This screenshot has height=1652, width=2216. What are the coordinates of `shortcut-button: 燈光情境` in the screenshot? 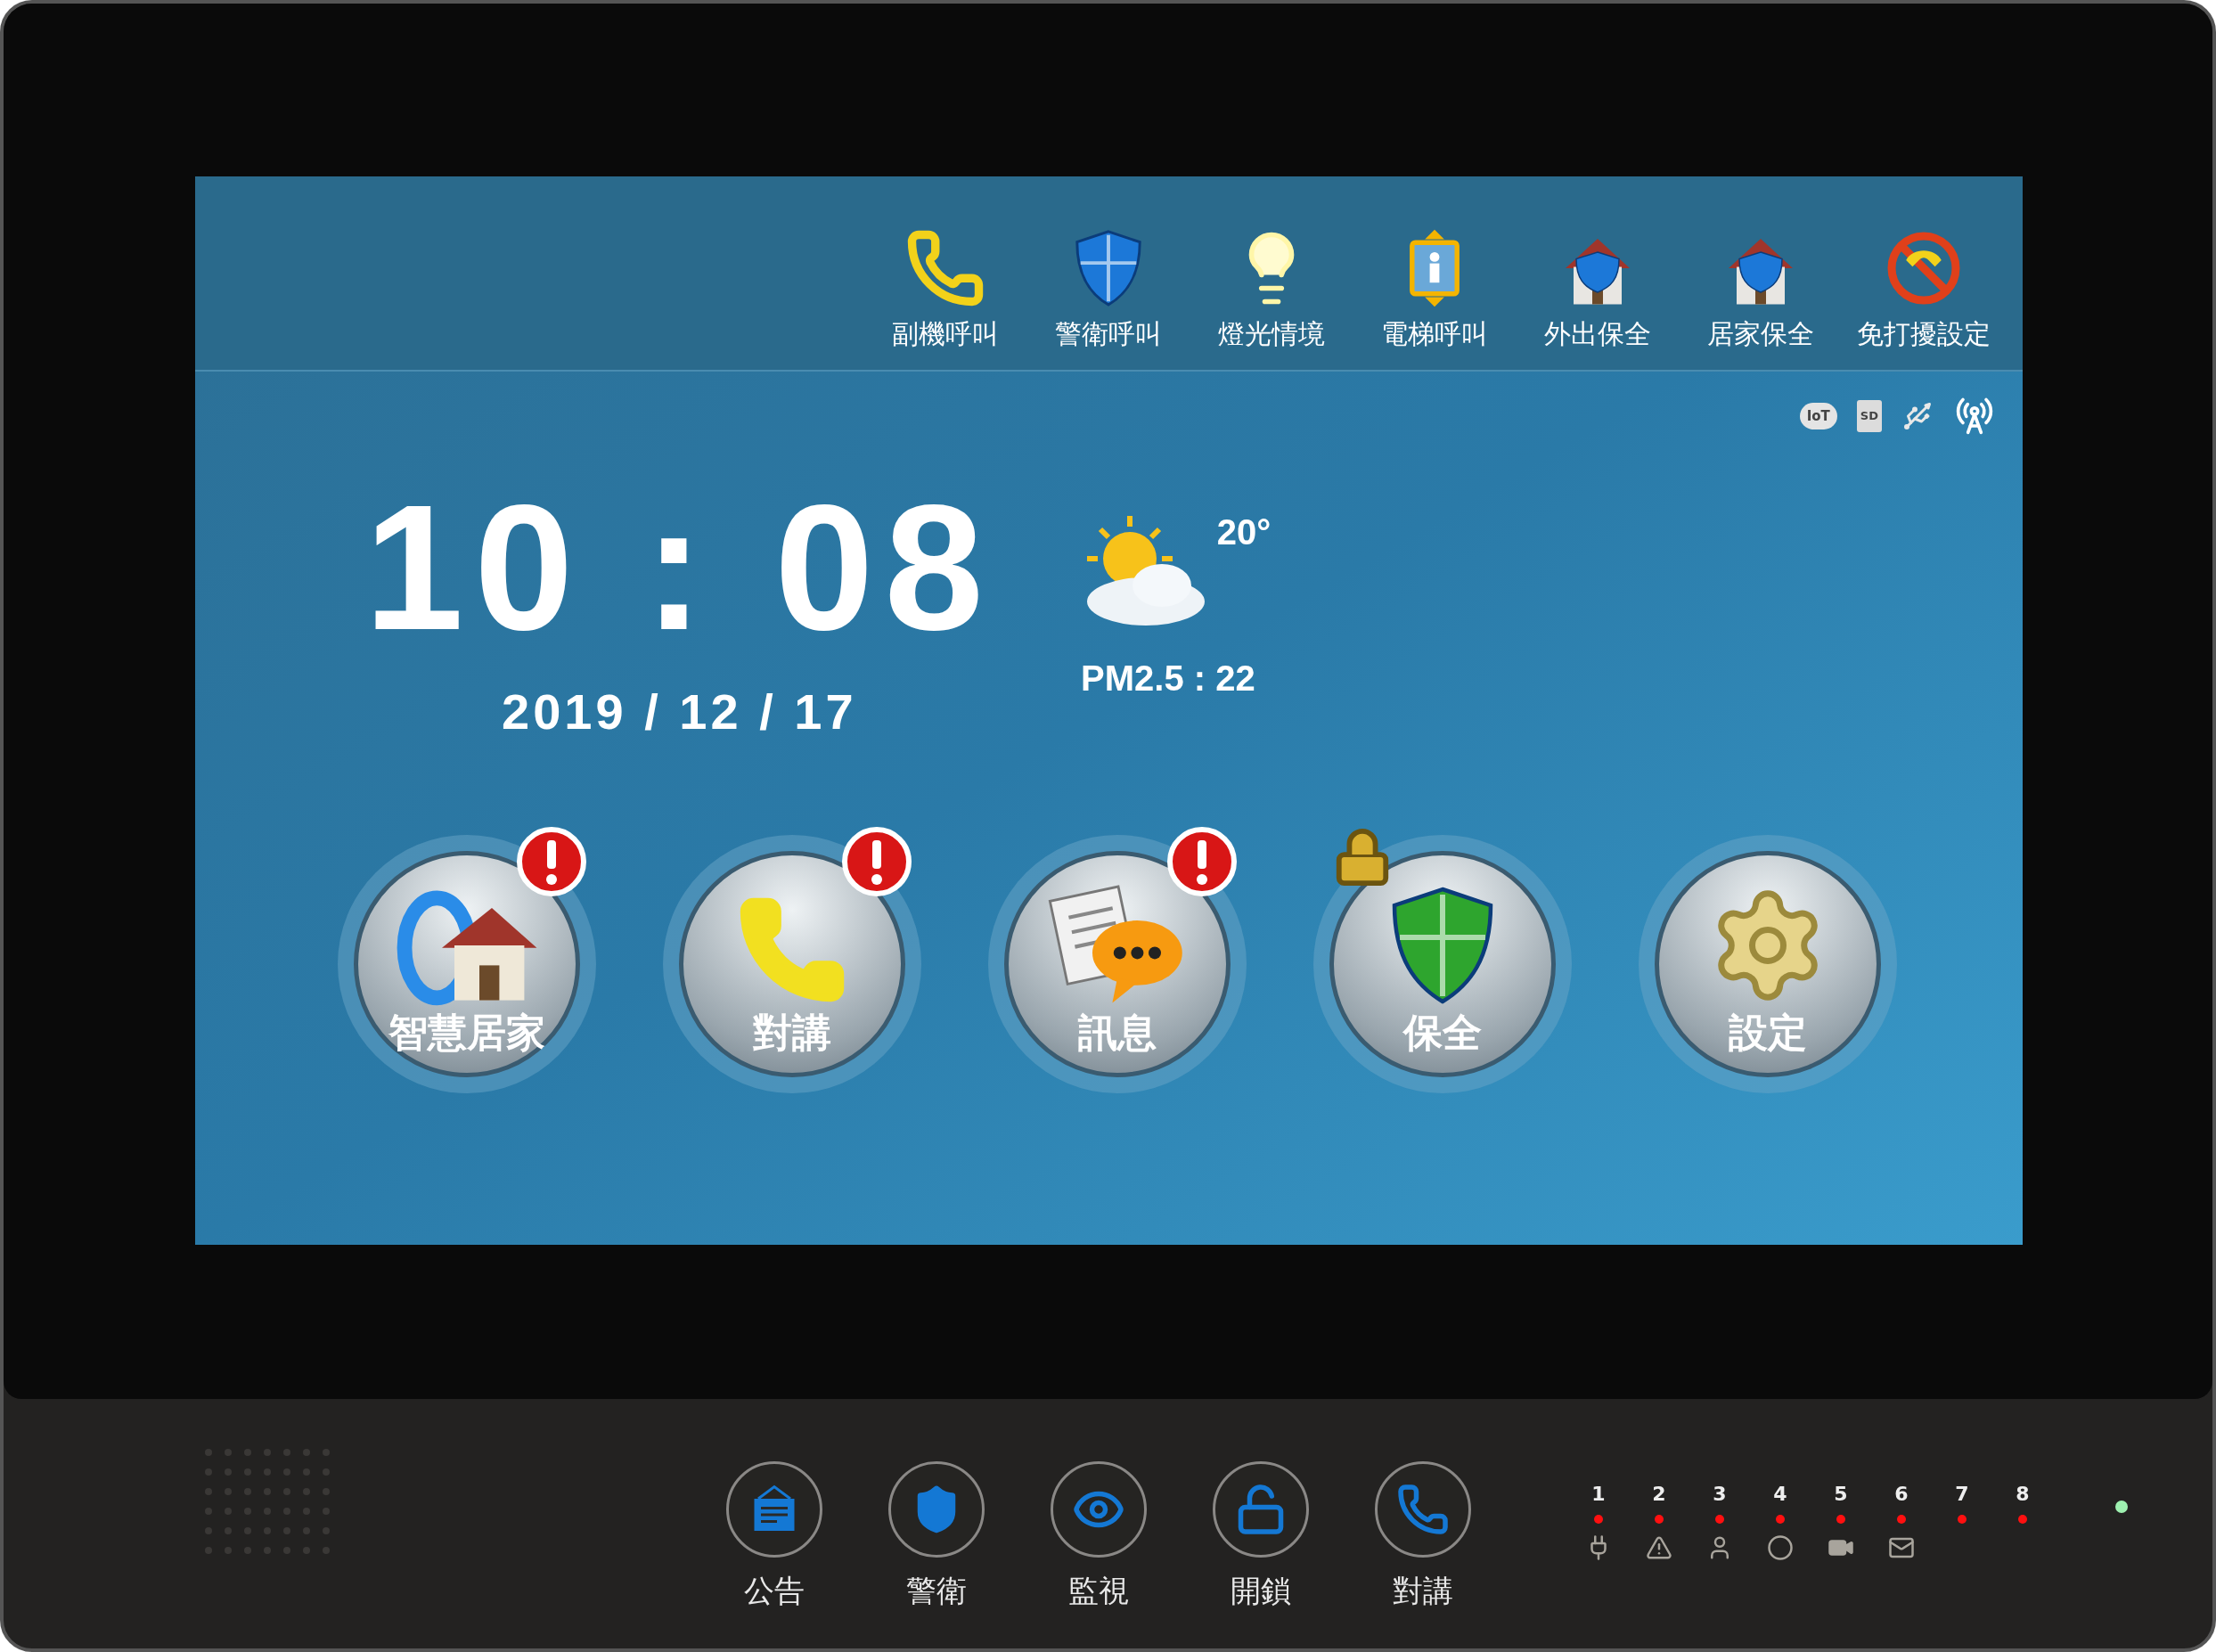 It's located at (1271, 291).